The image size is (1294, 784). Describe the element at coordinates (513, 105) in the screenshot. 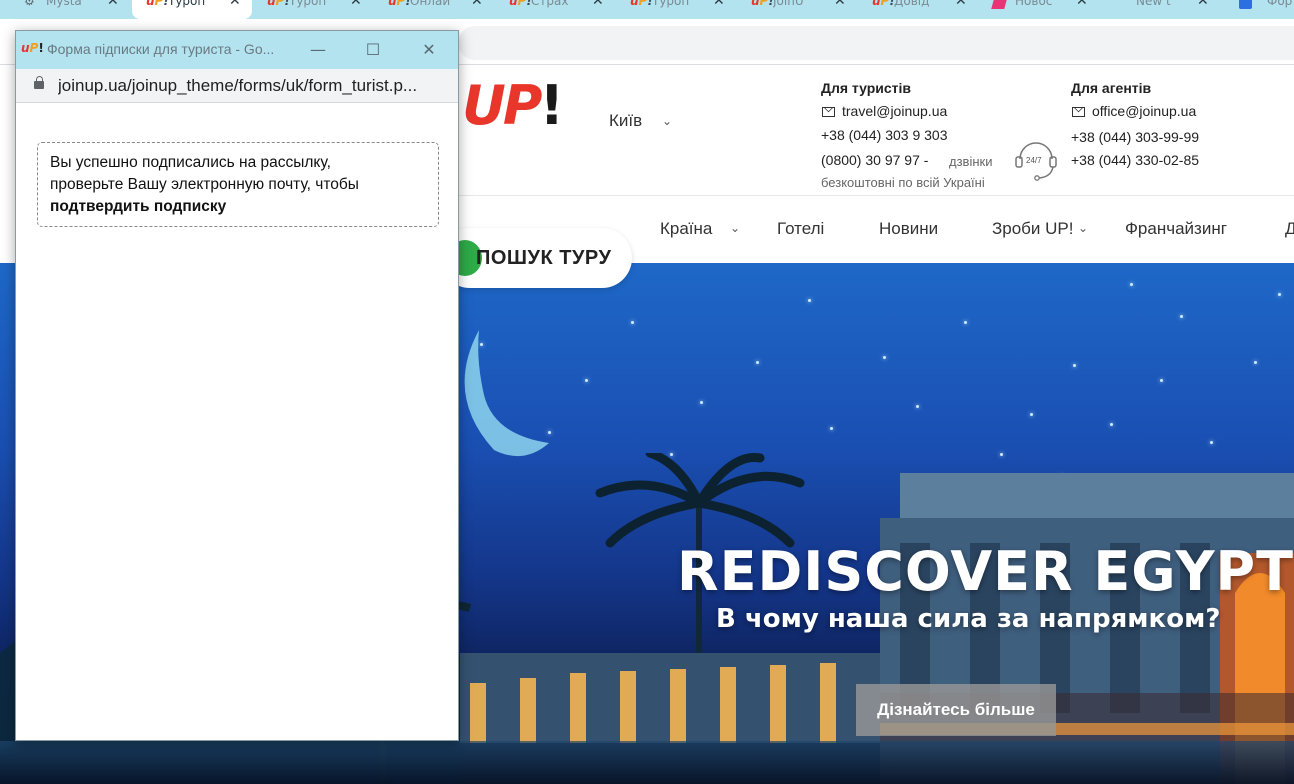

I see `site-logo: UP!` at that location.